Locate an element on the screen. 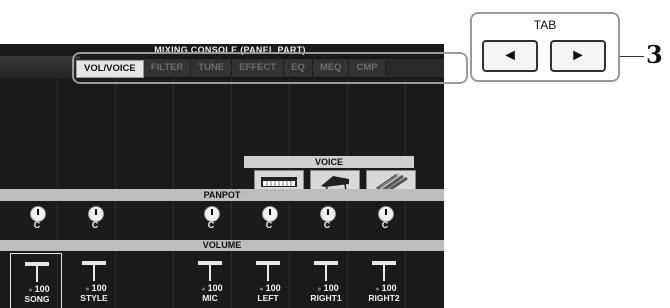 The image size is (670, 308). panpot-knob-song: C is located at coordinates (37, 218).